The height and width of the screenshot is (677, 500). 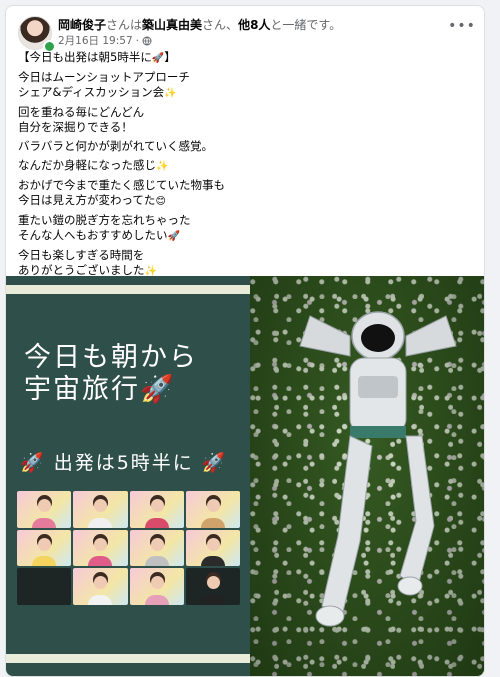 What do you see at coordinates (95, 40) in the screenshot?
I see `post-timestamp: 2月16日 19:57` at bounding box center [95, 40].